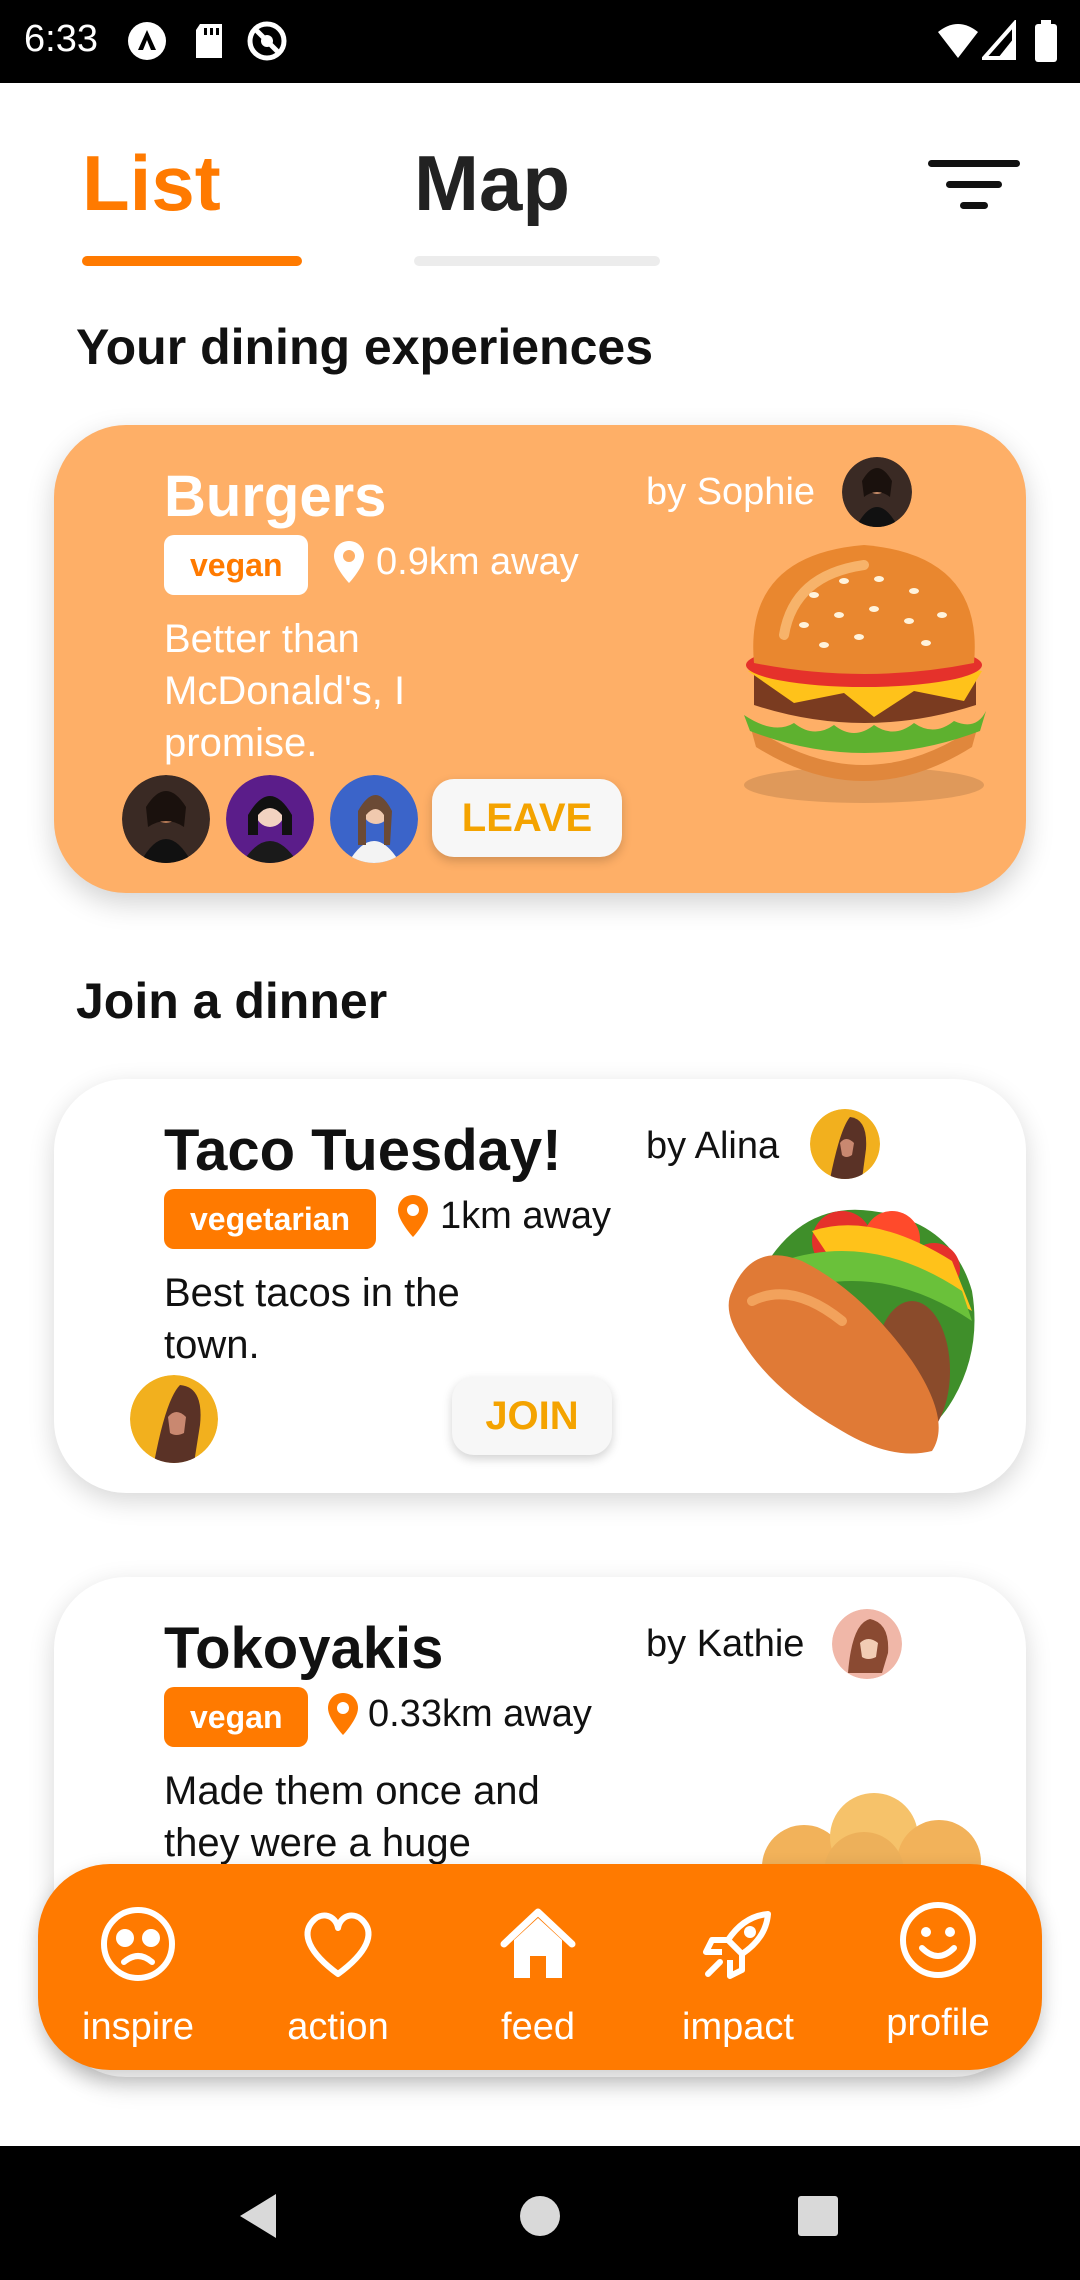 This screenshot has height=2280, width=1080. Describe the element at coordinates (713, 1146) in the screenshot. I see `card-host: by Alina` at that location.